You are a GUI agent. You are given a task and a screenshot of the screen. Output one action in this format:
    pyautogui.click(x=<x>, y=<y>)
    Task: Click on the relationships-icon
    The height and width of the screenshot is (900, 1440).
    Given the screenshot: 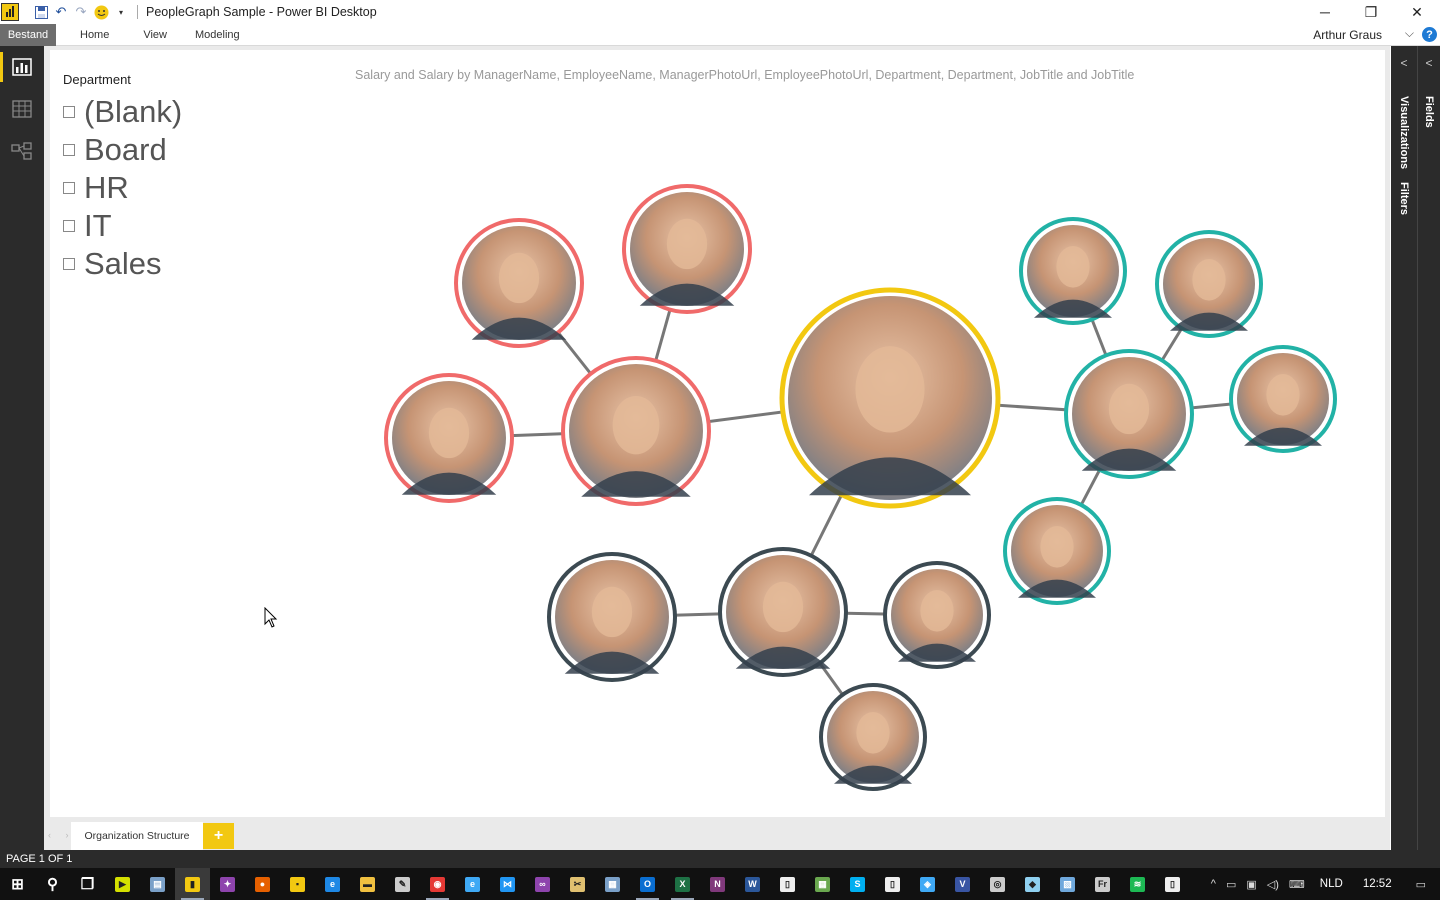 What is the action you would take?
    pyautogui.click(x=21, y=151)
    